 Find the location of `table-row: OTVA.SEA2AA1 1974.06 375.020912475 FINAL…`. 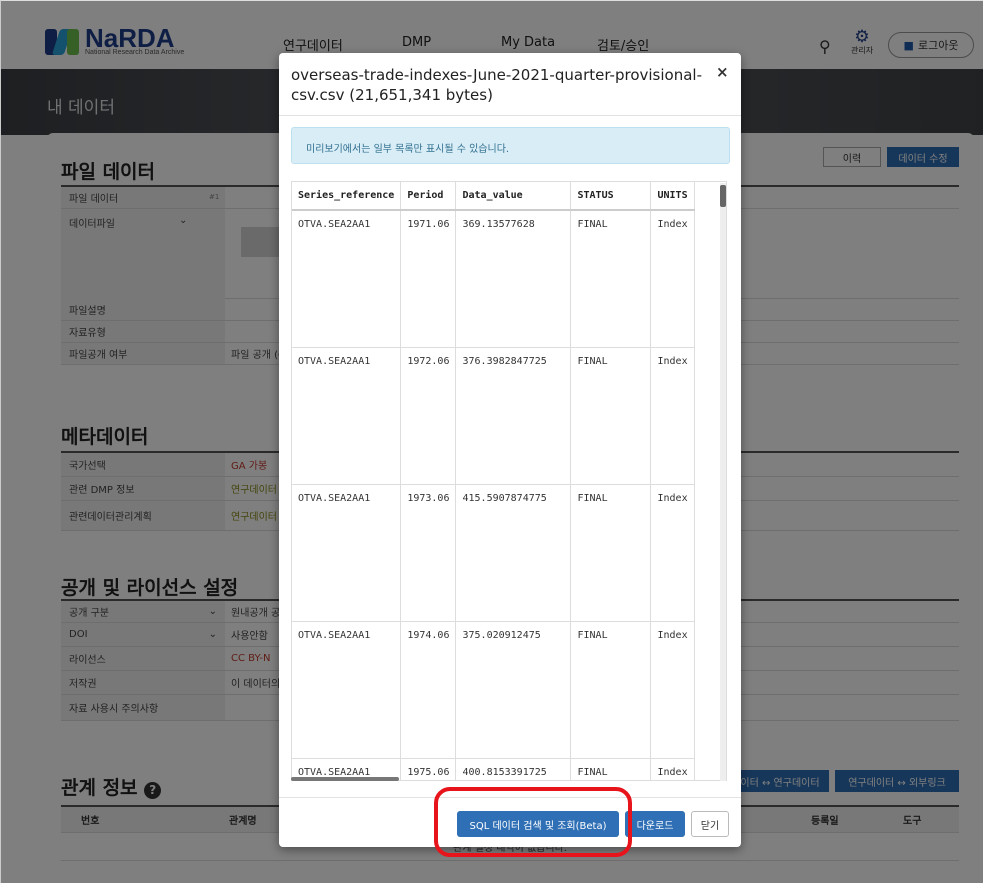

table-row: OTVA.SEA2AA1 1974.06 375.020912475 FINAL… is located at coordinates (493, 690).